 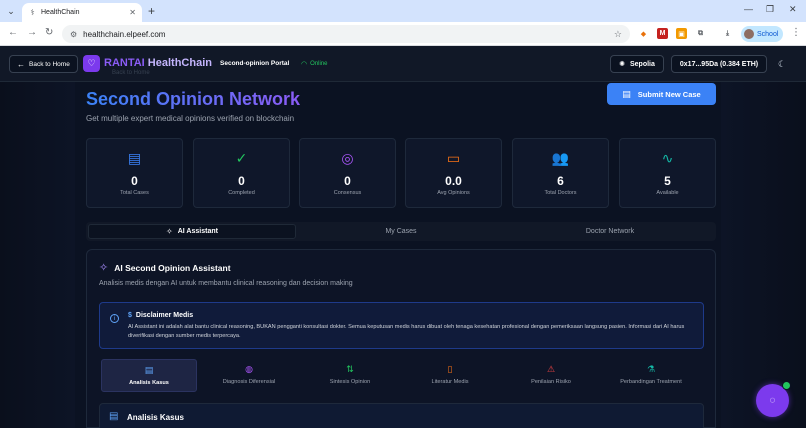 What do you see at coordinates (179, 63) in the screenshot?
I see `brand-part2: HealthChain` at bounding box center [179, 63].